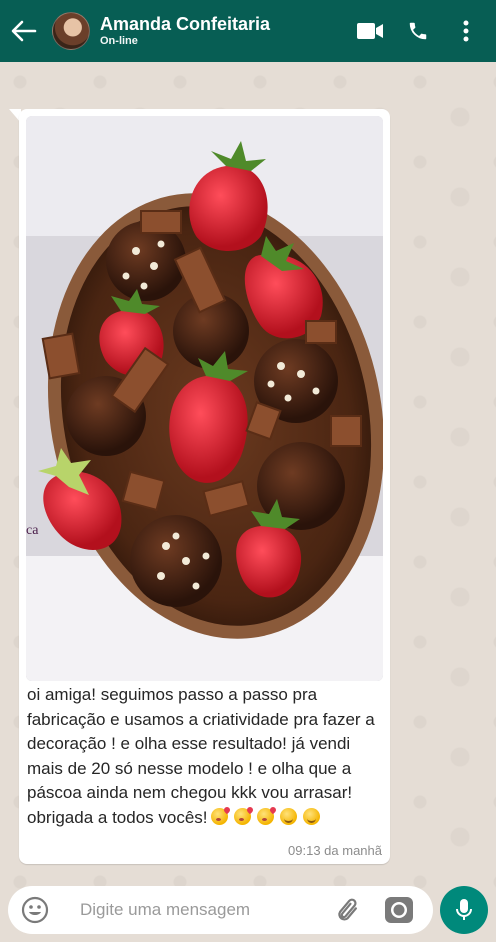 The image size is (496, 942). I want to click on back-button, so click(24, 31).